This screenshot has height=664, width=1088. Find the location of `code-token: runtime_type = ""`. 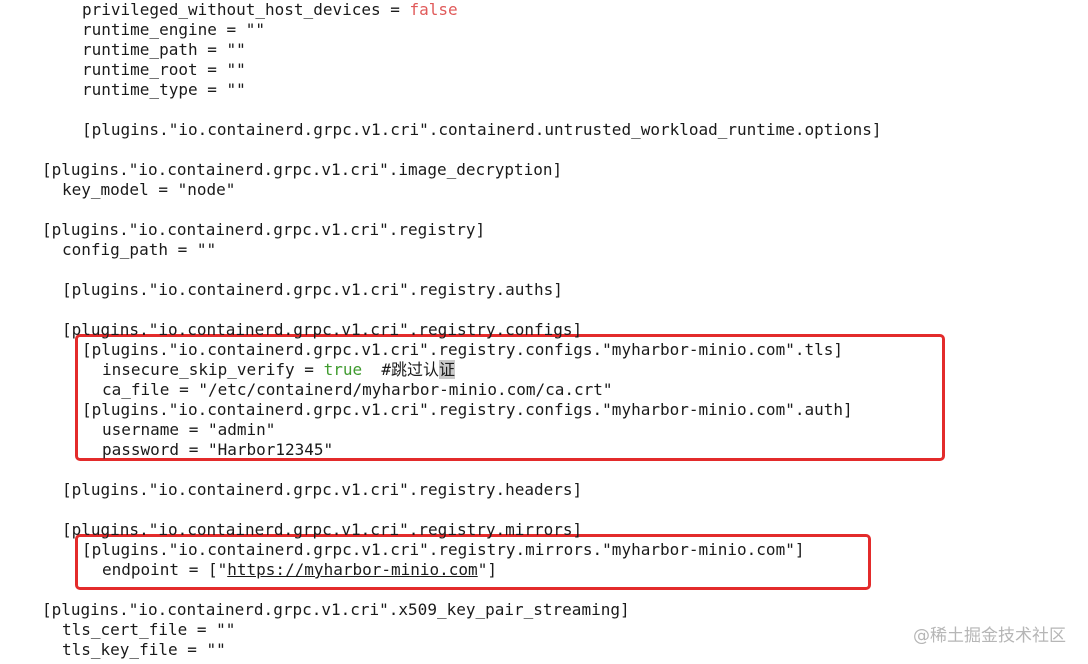

code-token: runtime_type = "" is located at coordinates (164, 89).